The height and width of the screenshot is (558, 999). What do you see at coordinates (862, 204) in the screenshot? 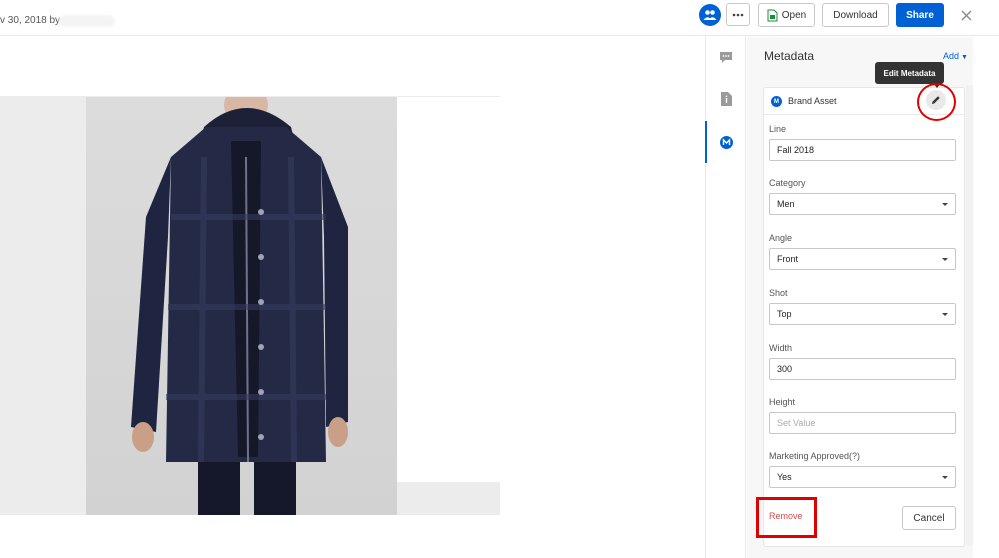
I see `category-select: Men` at bounding box center [862, 204].